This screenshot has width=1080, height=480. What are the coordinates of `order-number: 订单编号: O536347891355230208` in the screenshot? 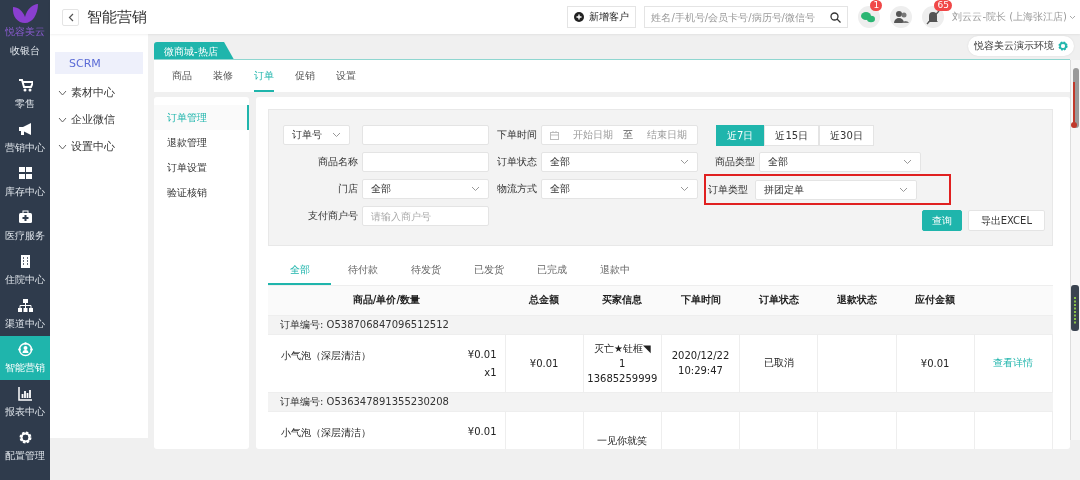 It's located at (364, 401).